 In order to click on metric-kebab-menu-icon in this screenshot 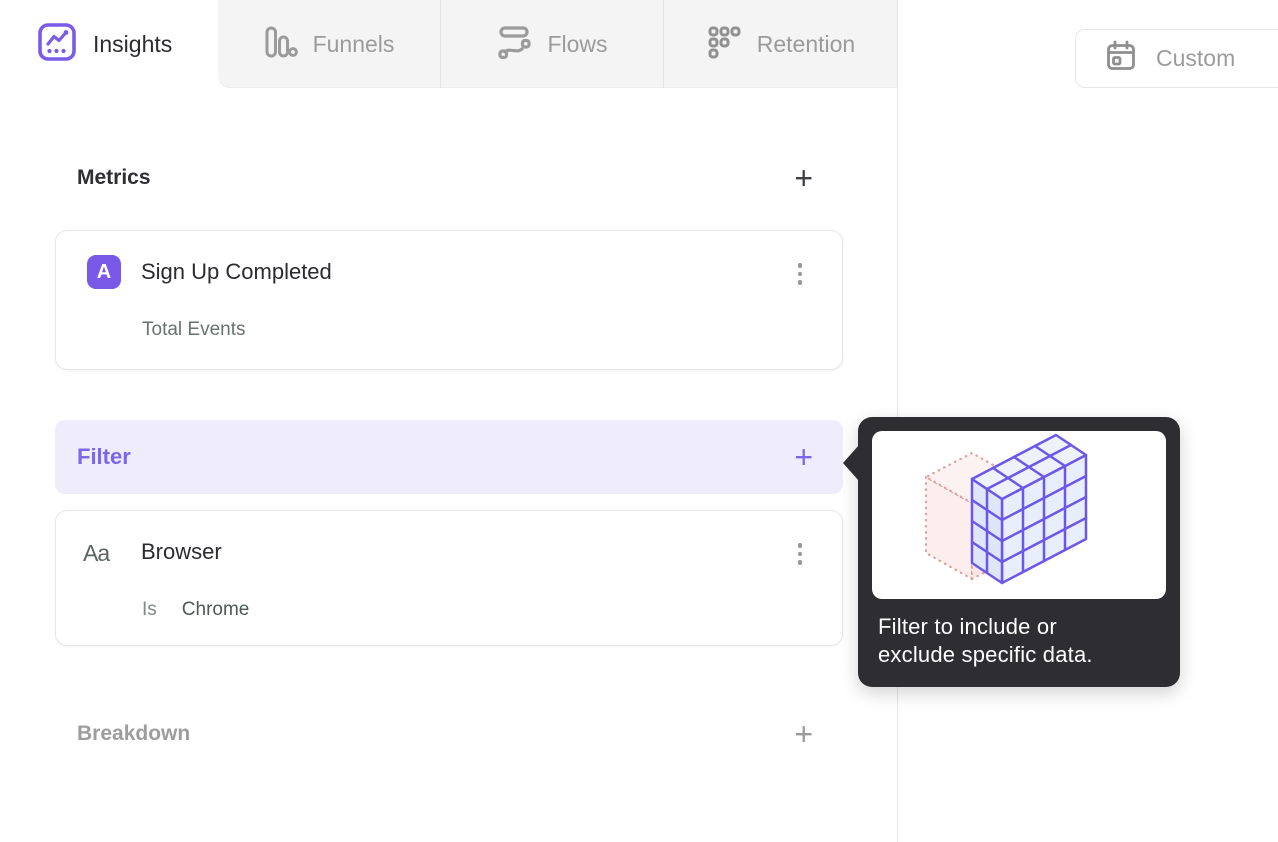, I will do `click(800, 274)`.